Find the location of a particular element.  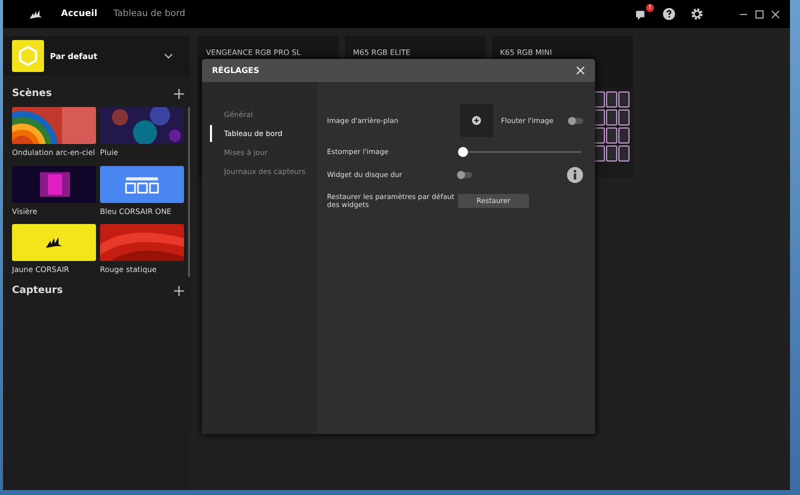

add-image-button is located at coordinates (476, 120).